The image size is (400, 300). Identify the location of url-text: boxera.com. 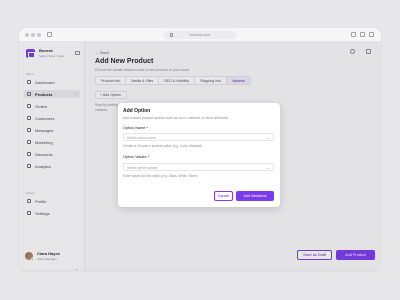
(200, 34).